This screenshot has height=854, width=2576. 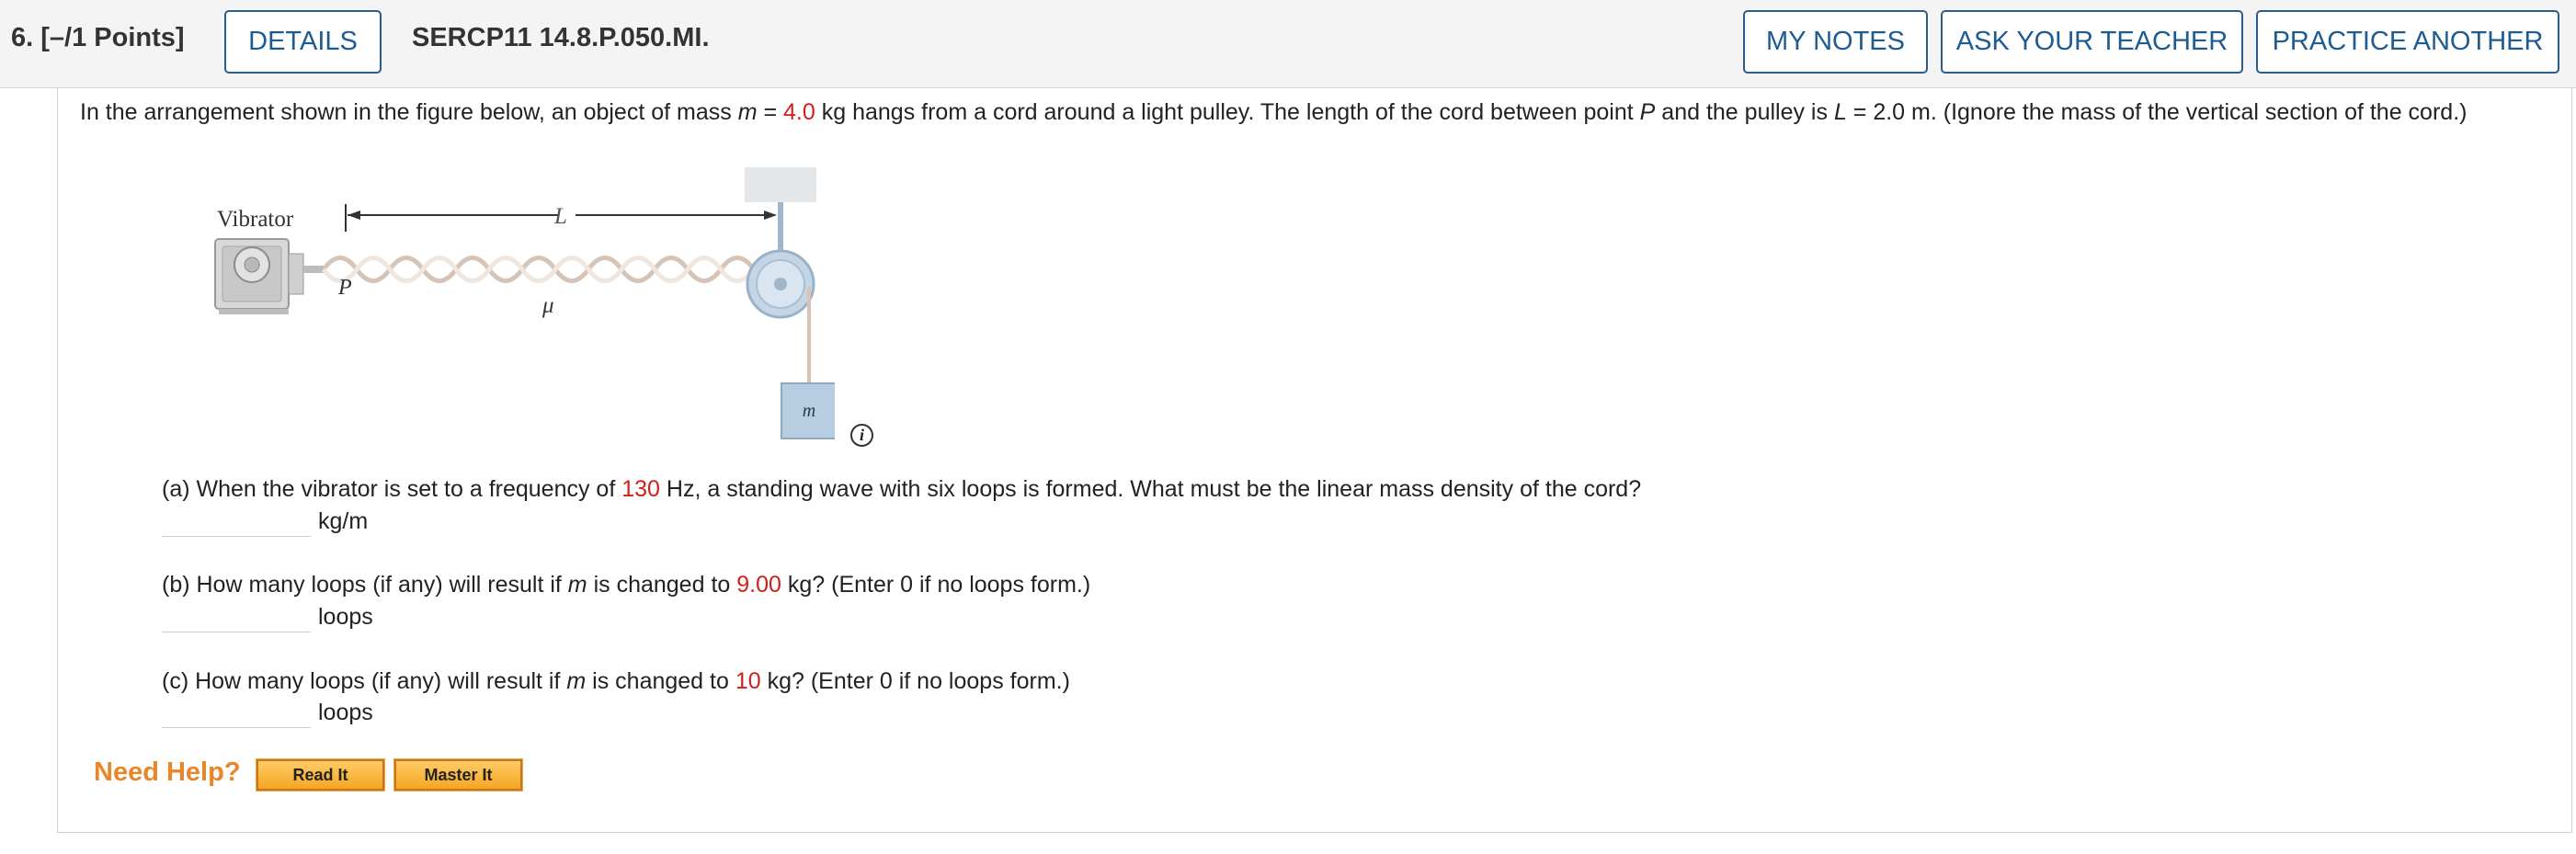 I want to click on question-id: SERCP11 14.8.P.050.MI., so click(x=561, y=37).